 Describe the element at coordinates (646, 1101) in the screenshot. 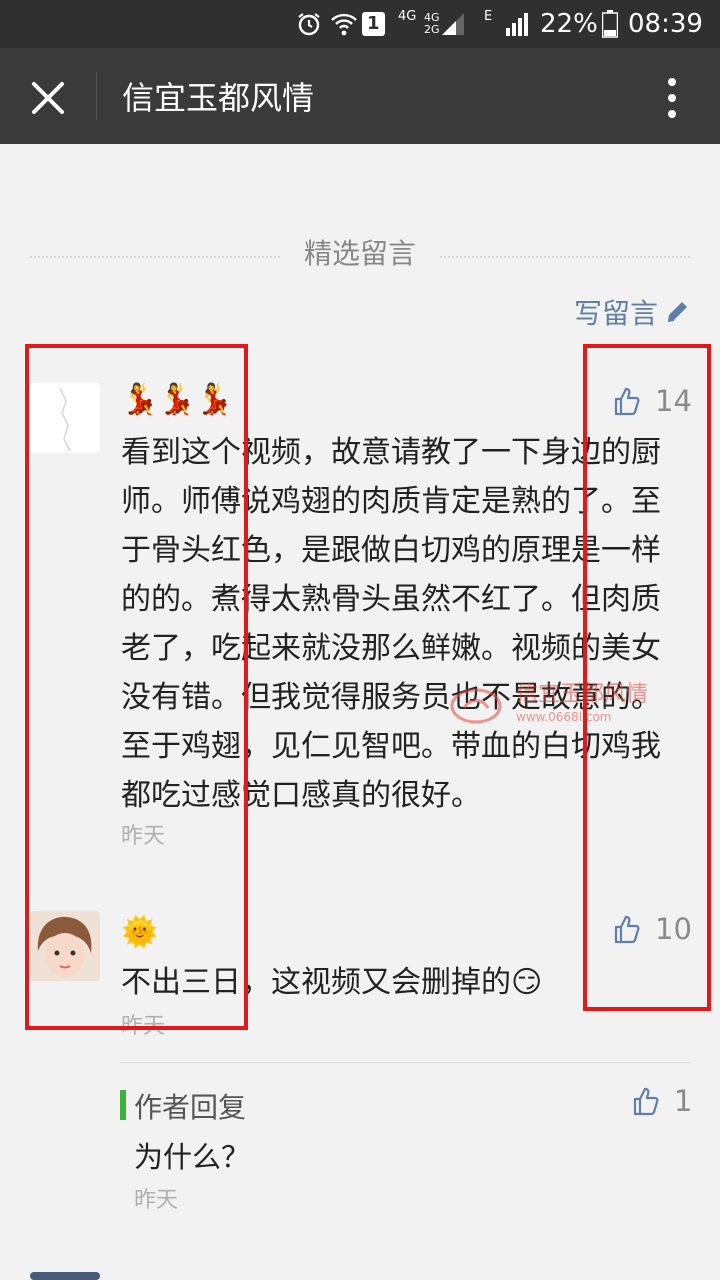

I see `thumb-up-icon` at that location.